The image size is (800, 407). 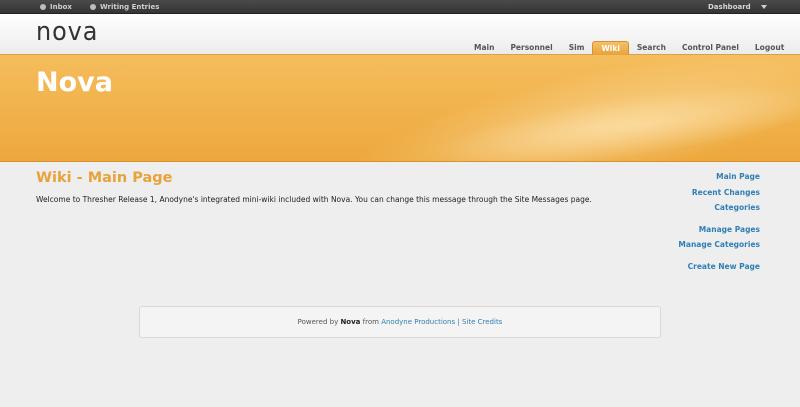 What do you see at coordinates (610, 48) in the screenshot?
I see `nav-tab-wiki: Wiki` at bounding box center [610, 48].